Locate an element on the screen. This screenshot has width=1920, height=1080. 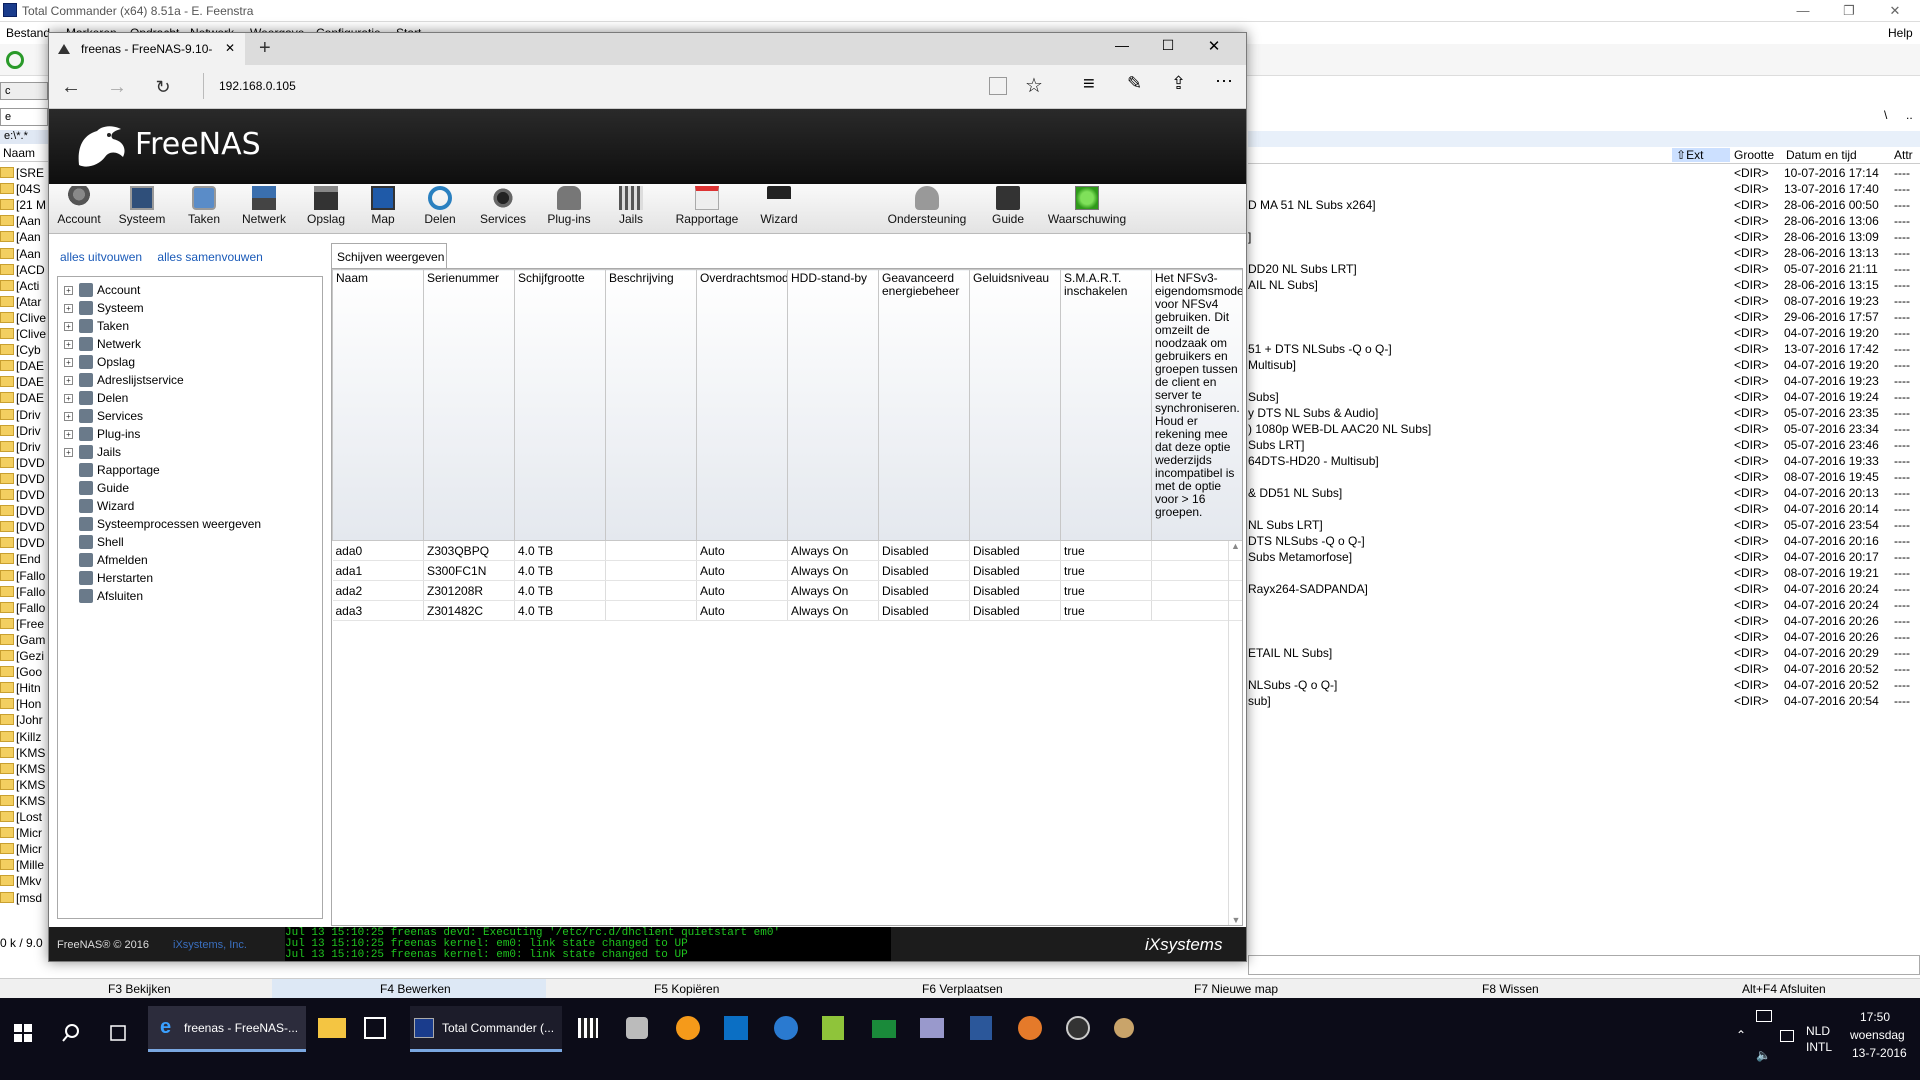
toolbar-map-button: Map is located at coordinates (383, 206).